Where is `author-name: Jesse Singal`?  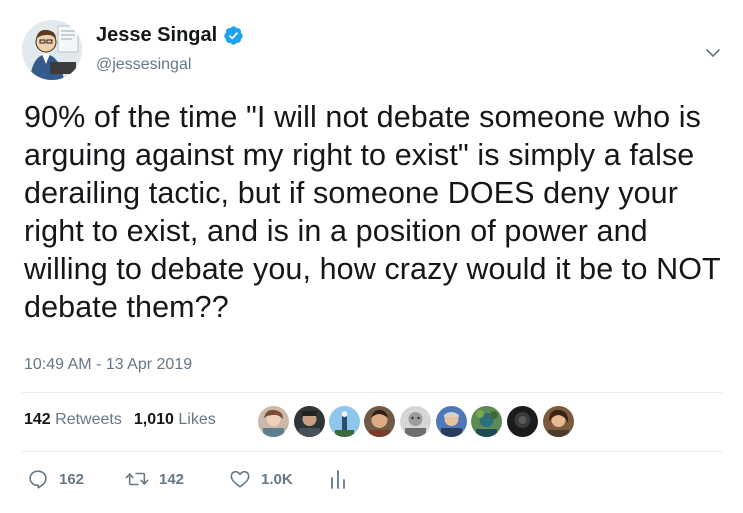 author-name: Jesse Singal is located at coordinates (156, 35).